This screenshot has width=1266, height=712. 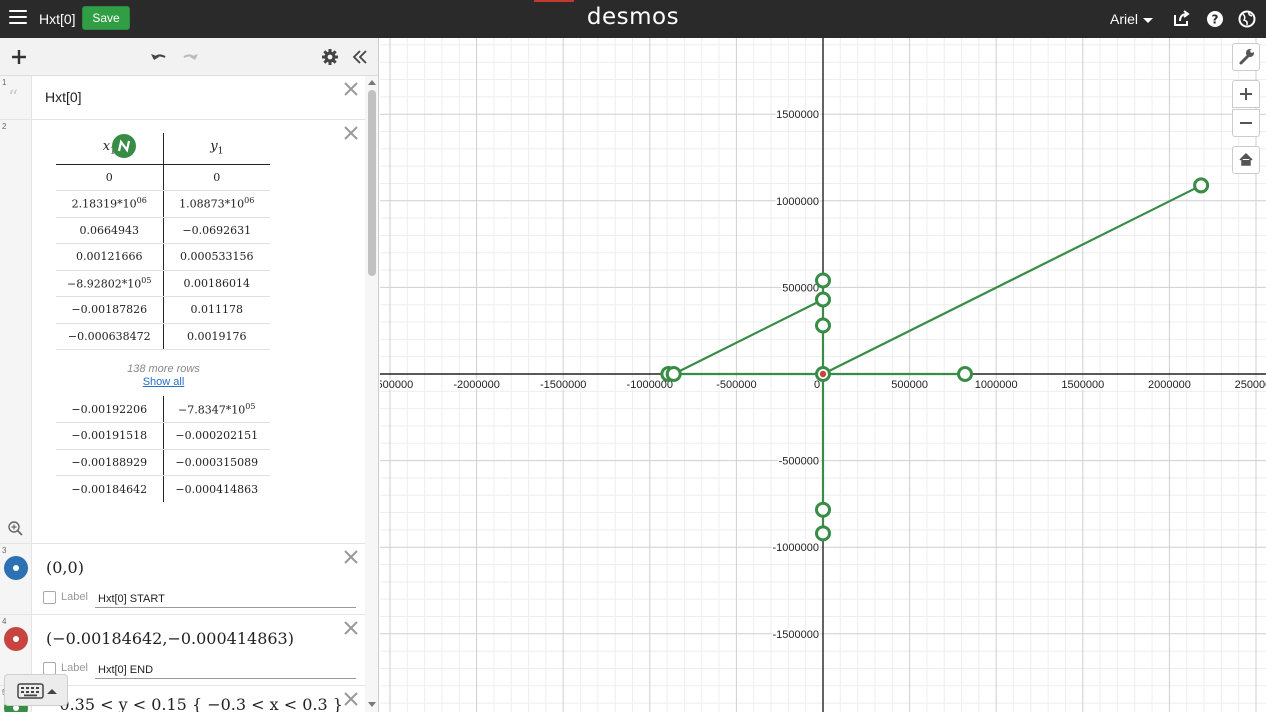 I want to click on expression-point-start: 3 (0,0) Label, so click(x=182, y=579).